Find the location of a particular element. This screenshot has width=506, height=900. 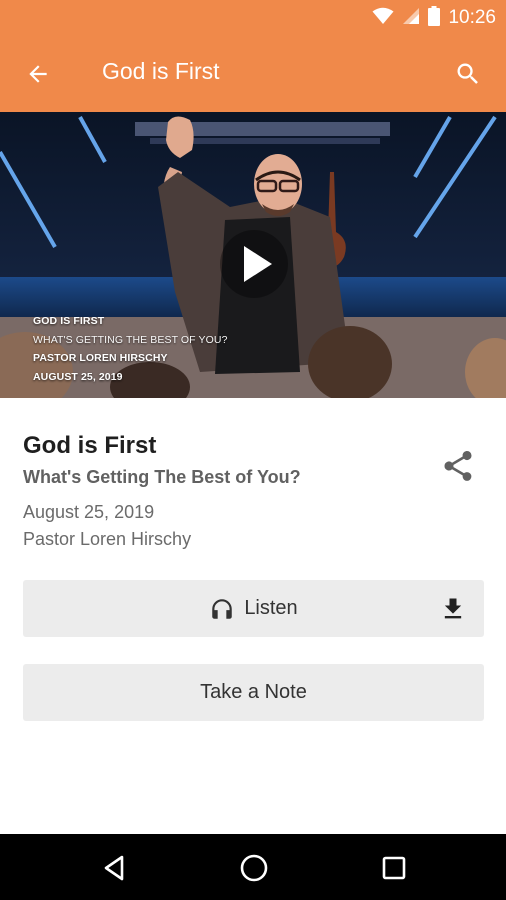

listen-content: Listen is located at coordinates (253, 609).